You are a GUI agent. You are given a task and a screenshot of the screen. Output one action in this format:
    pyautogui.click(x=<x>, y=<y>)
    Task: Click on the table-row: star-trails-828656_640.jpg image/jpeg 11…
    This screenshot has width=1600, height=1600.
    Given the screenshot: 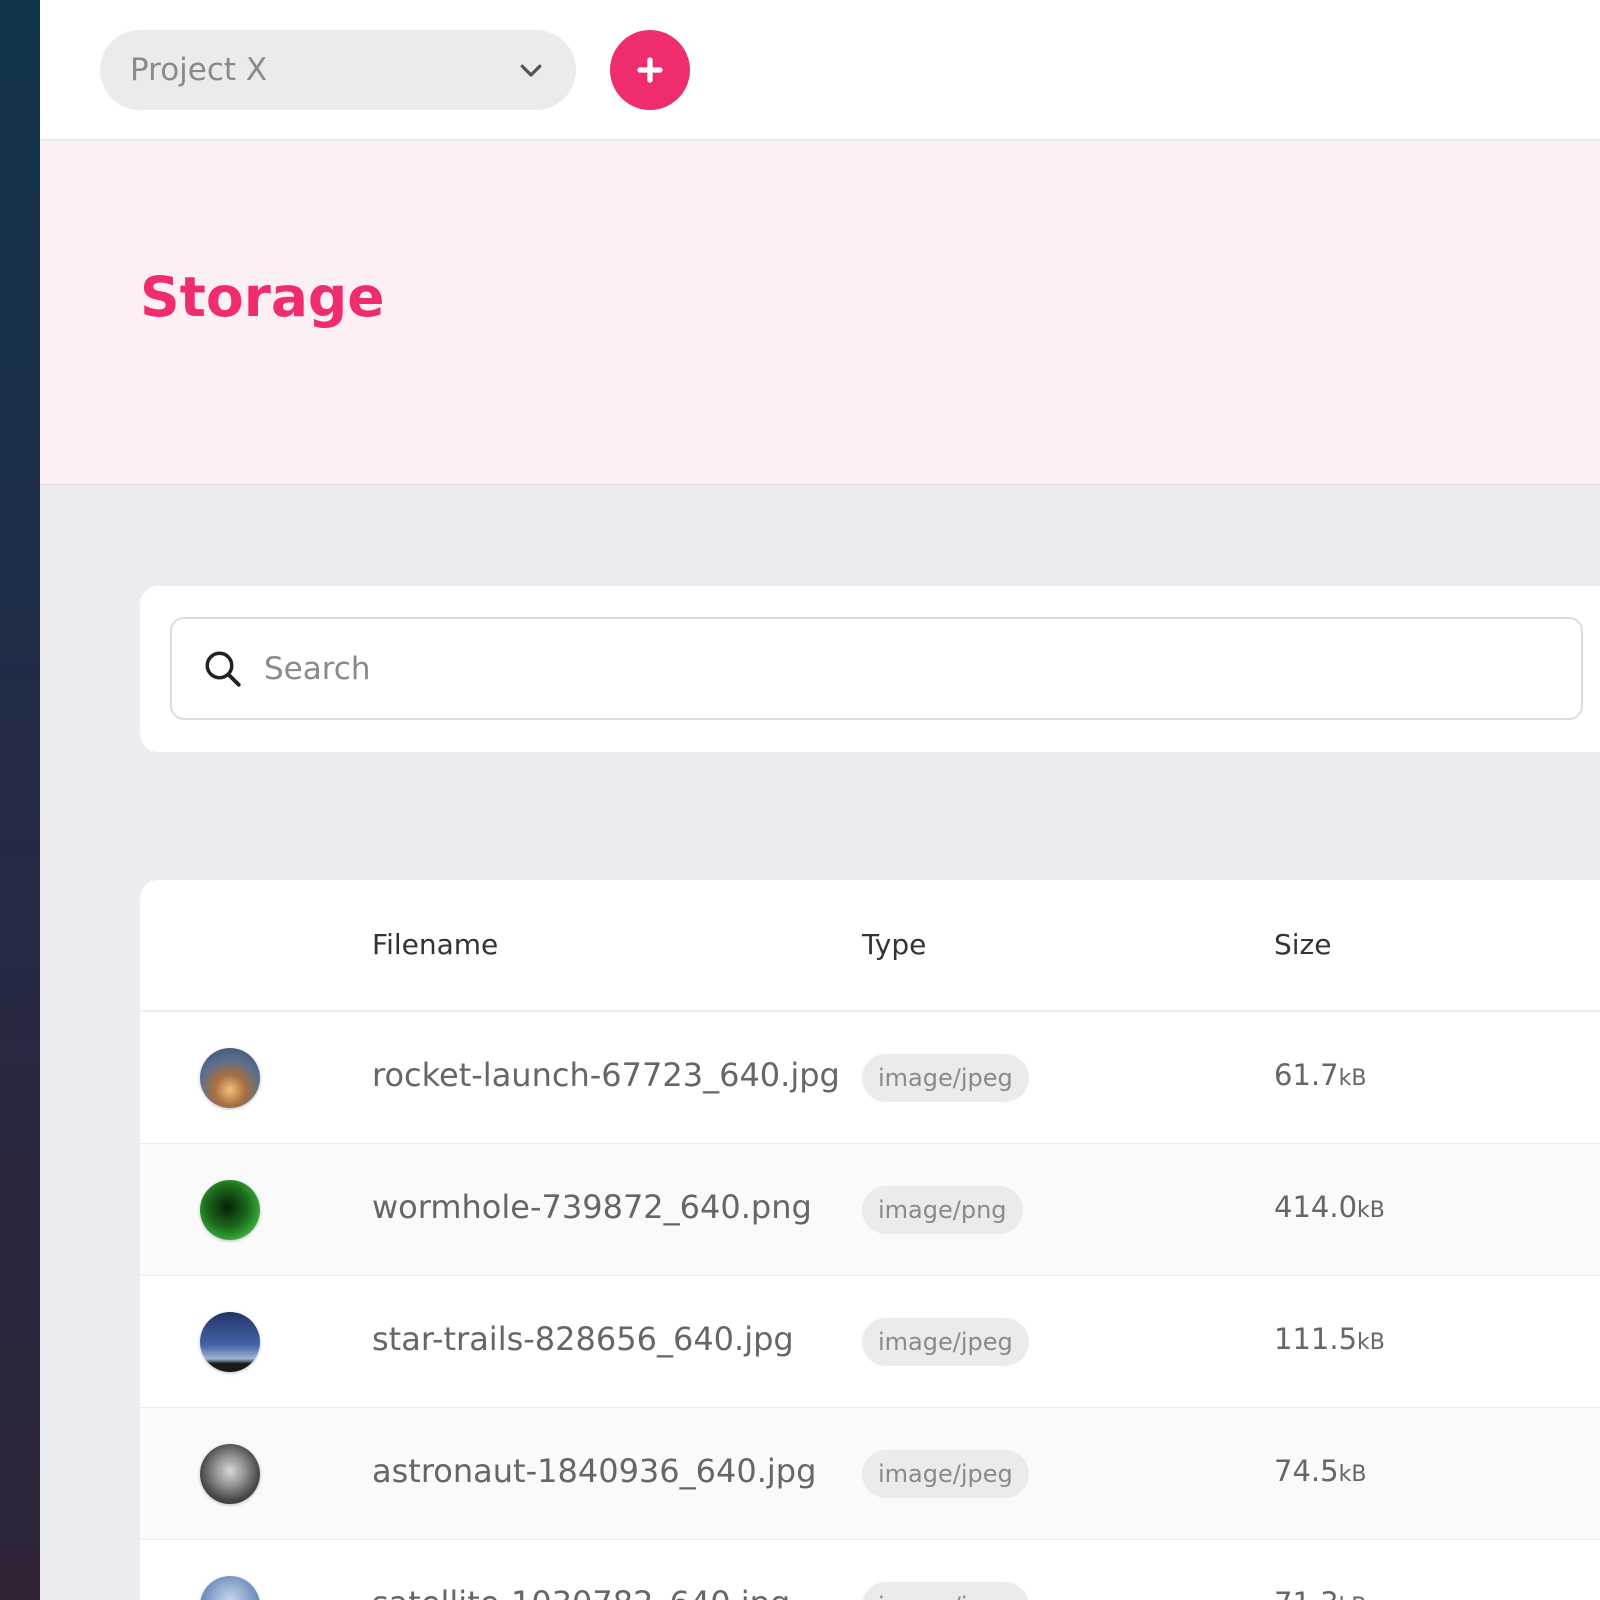 What is the action you would take?
    pyautogui.click(x=870, y=1342)
    